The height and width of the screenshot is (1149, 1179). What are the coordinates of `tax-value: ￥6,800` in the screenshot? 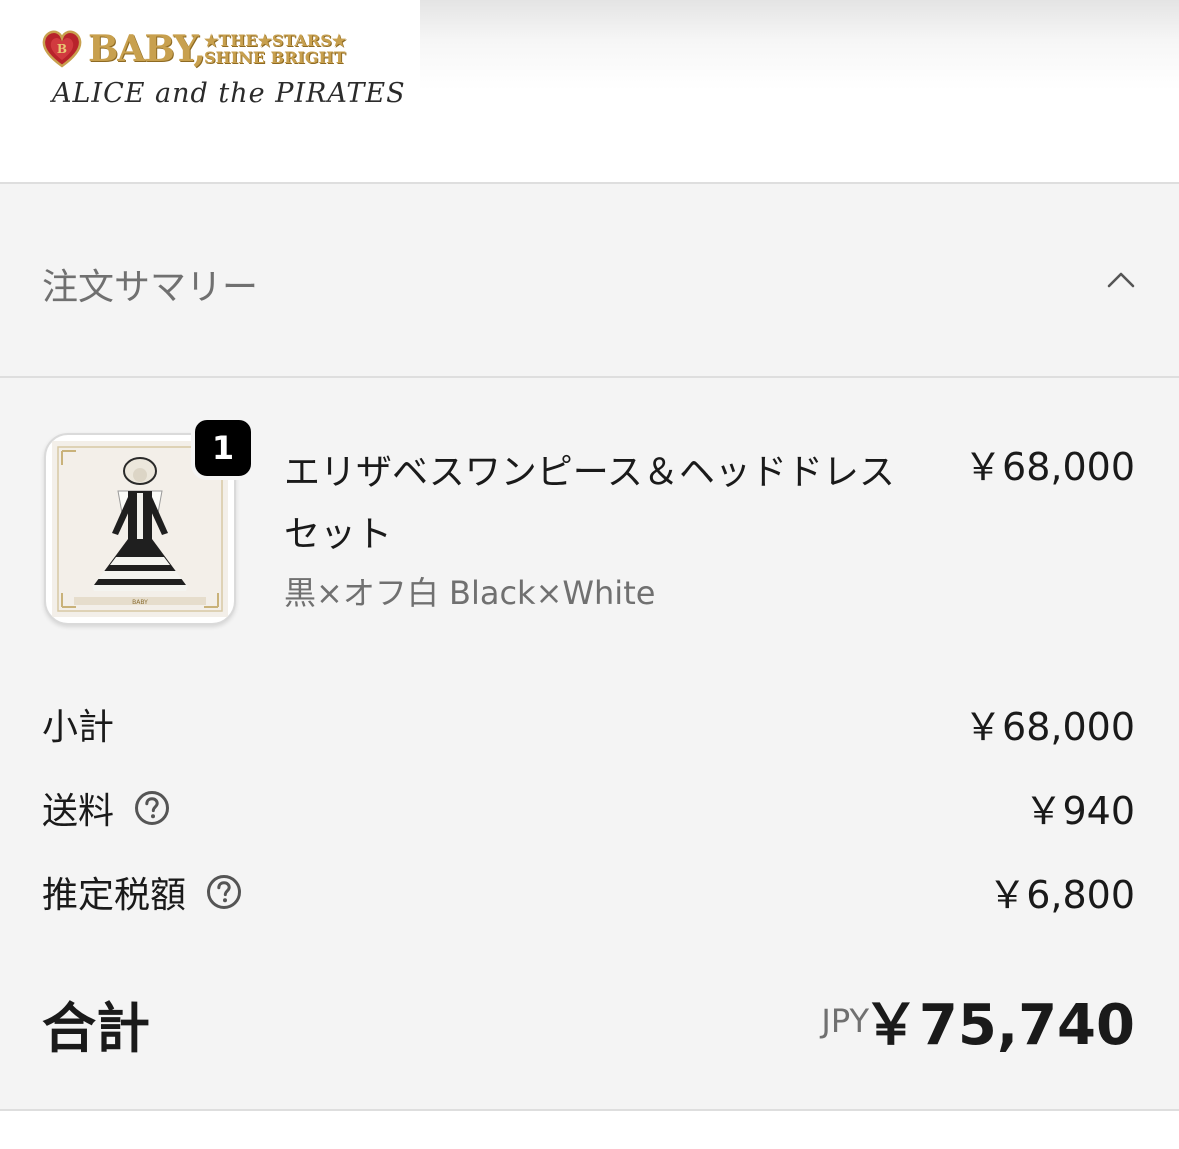 It's located at (1061, 895).